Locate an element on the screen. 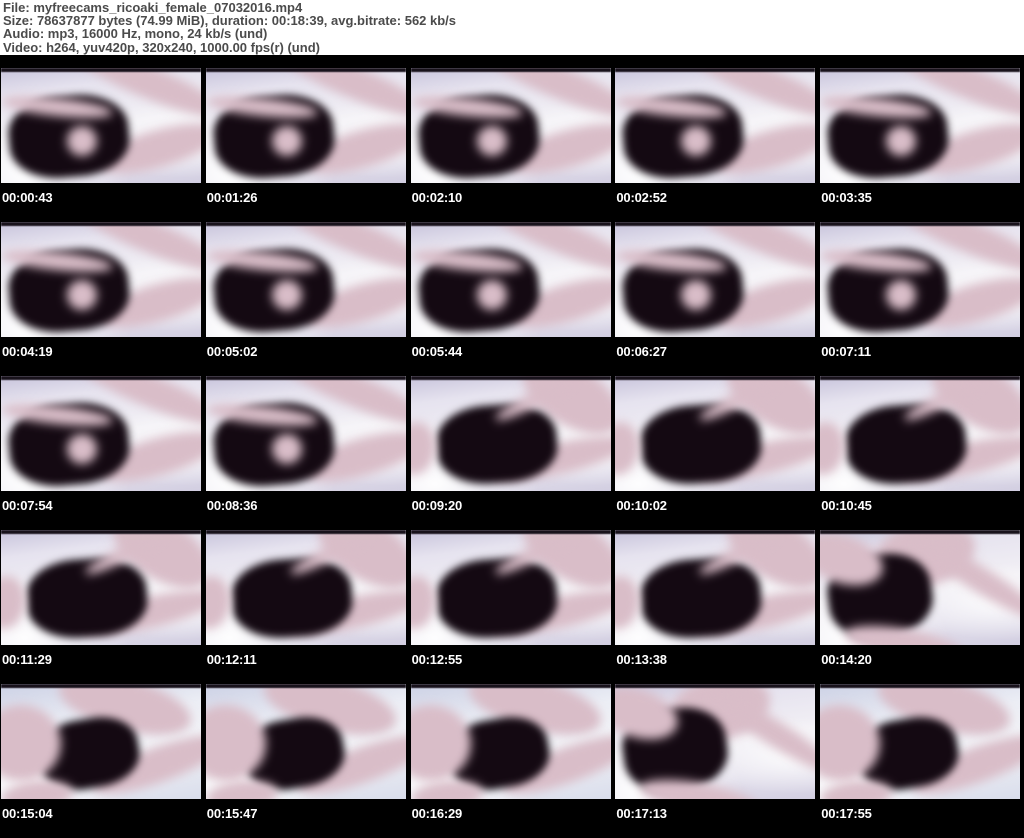  frame-cell: 00:03:35 is located at coordinates (921, 145).